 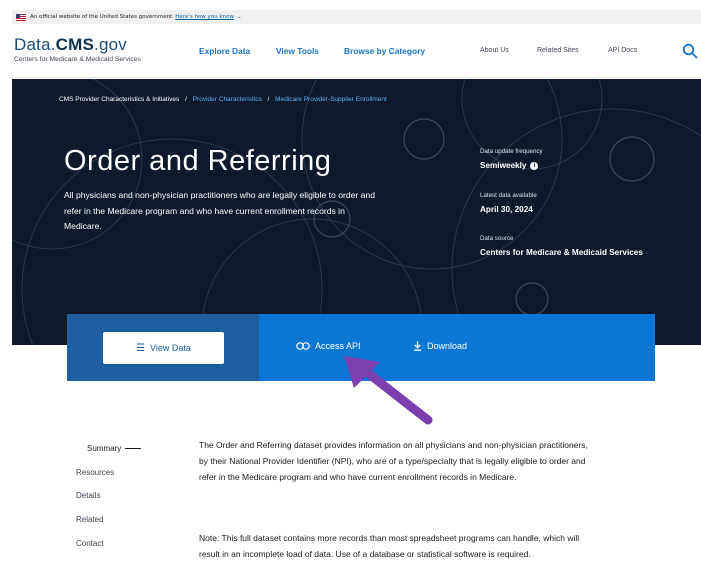 I want to click on gov-banner-link: Here's how you know, so click(x=204, y=17).